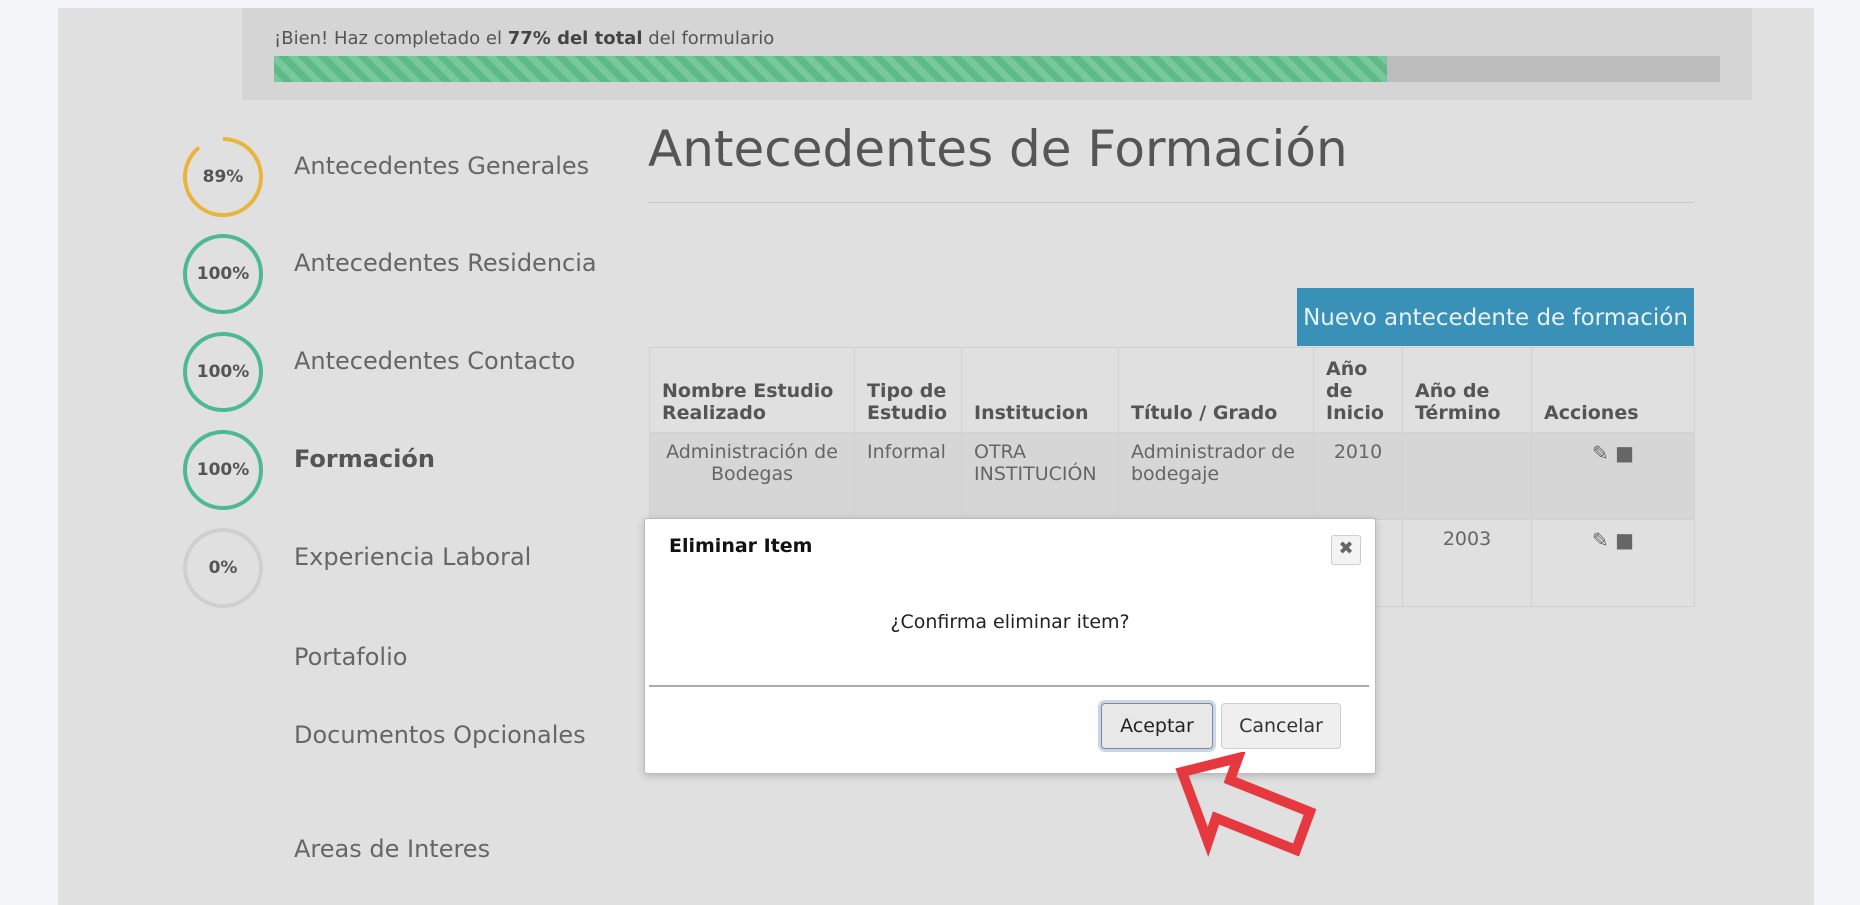  What do you see at coordinates (1171, 202) in the screenshot?
I see `title-divider` at bounding box center [1171, 202].